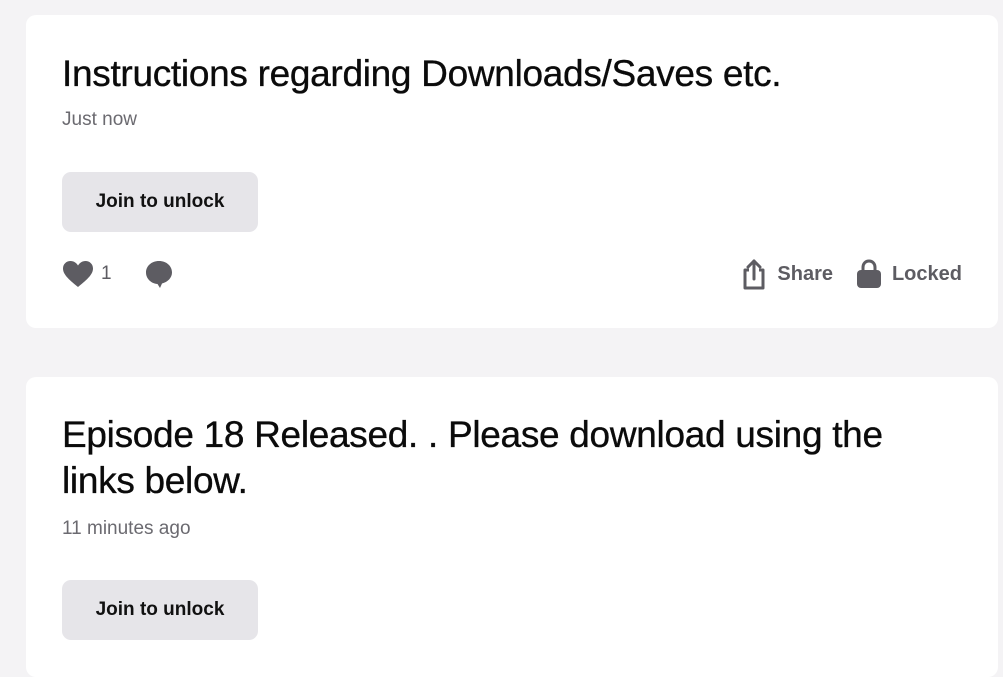 Image resolution: width=1003 pixels, height=677 pixels. What do you see at coordinates (805, 273) in the screenshot?
I see `share-label: Share` at bounding box center [805, 273].